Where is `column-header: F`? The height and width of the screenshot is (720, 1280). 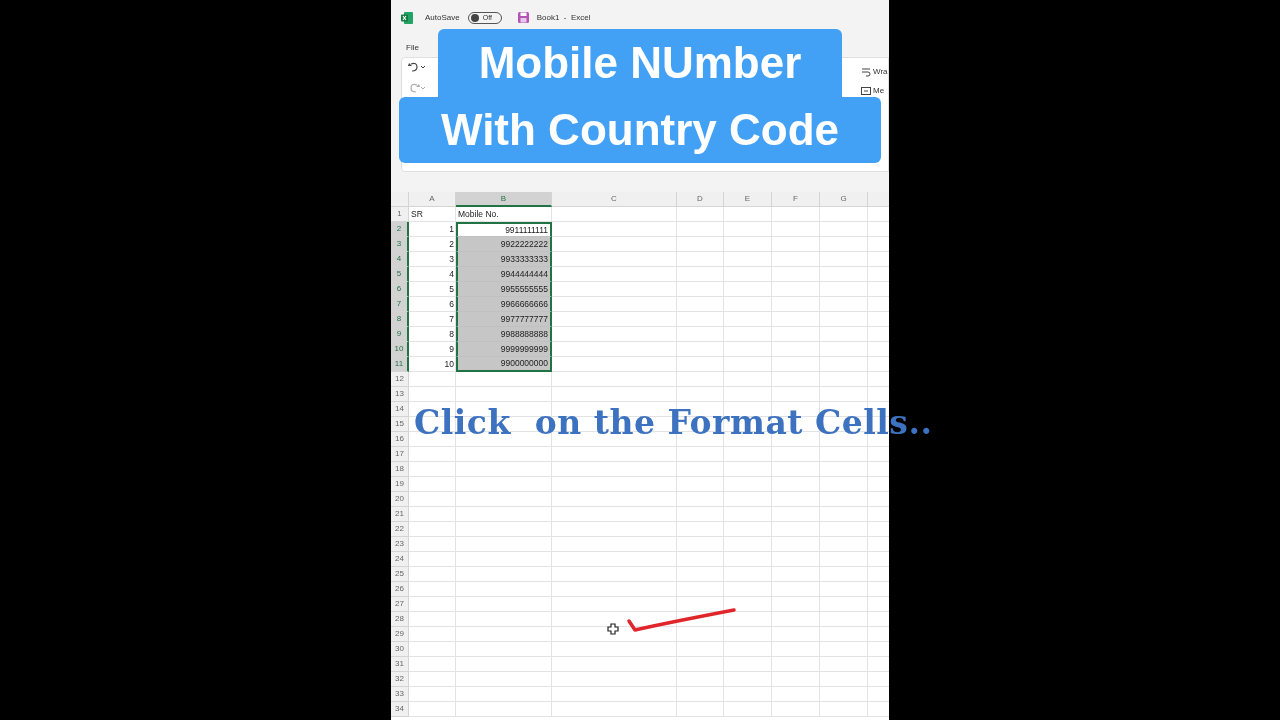
column-header: F is located at coordinates (796, 199).